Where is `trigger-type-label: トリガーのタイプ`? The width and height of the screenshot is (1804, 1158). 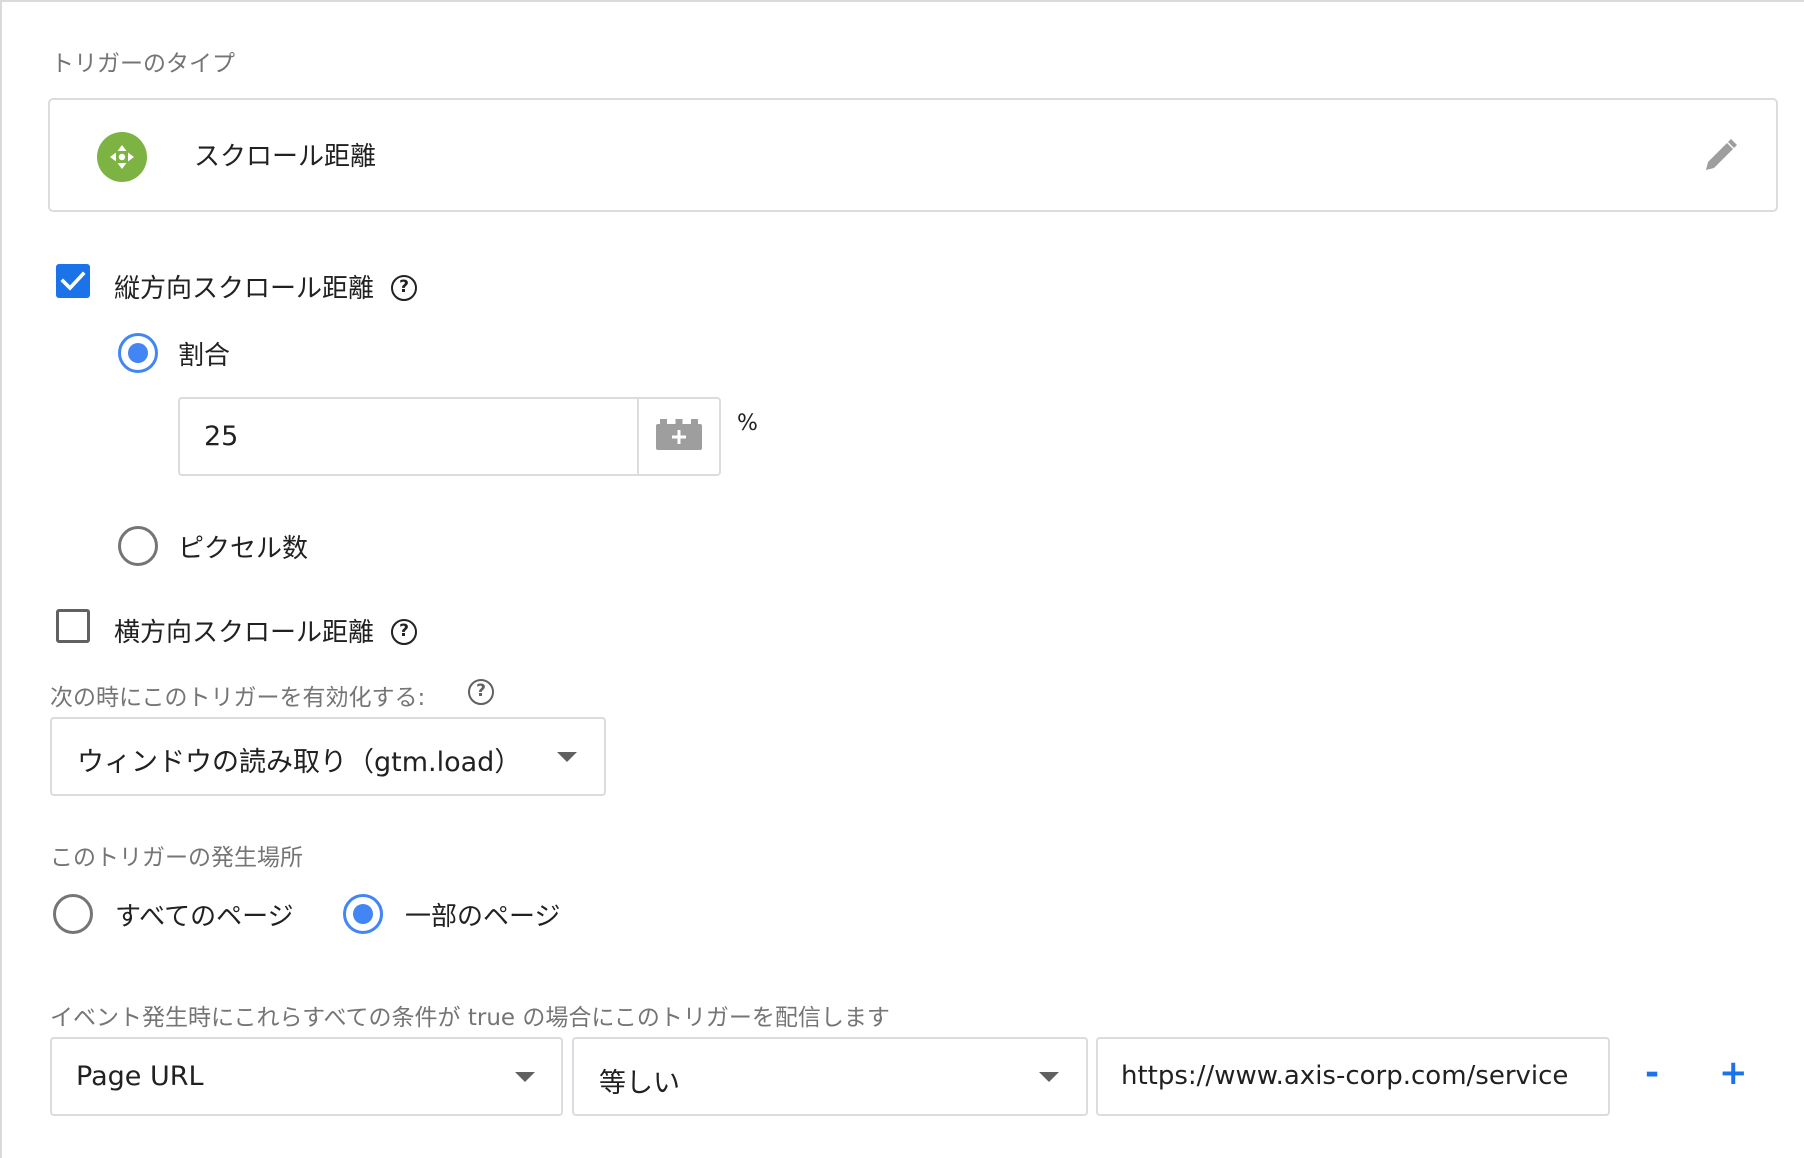
trigger-type-label: トリガーのタイプ is located at coordinates (143, 64).